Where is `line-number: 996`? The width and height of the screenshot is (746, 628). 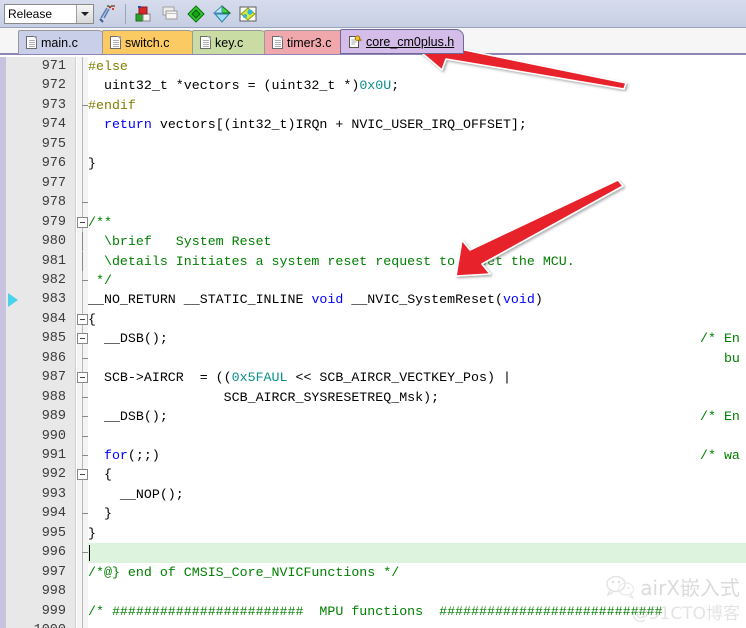
line-number: 996 is located at coordinates (53, 553).